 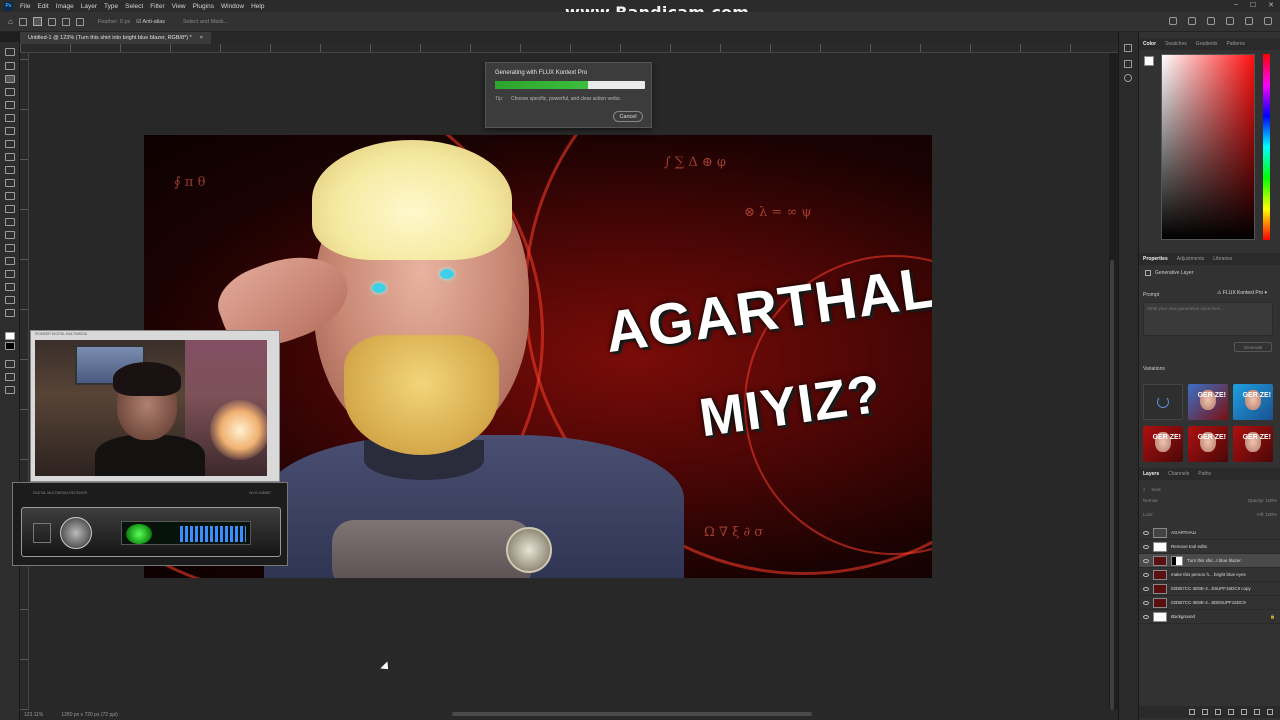 I want to click on healing-brush-tool-icon, so click(x=10, y=144).